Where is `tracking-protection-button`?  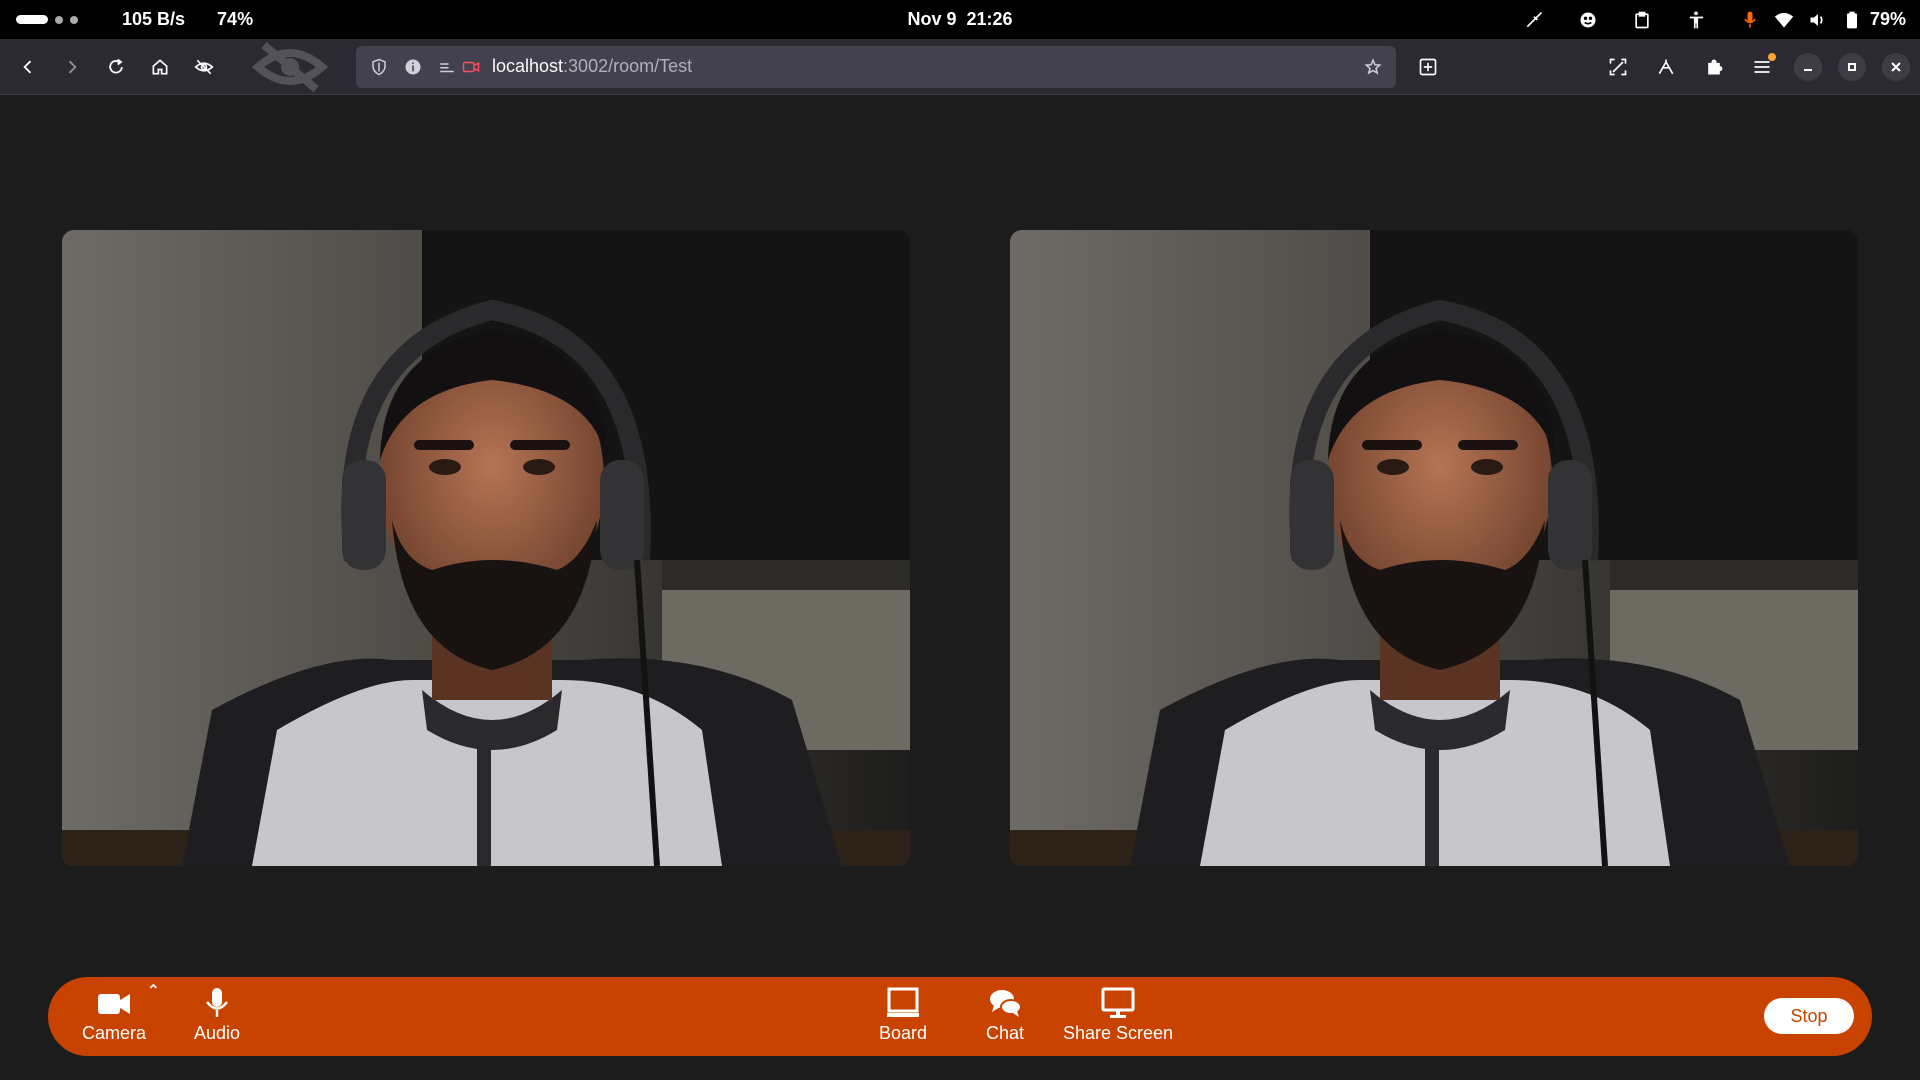 tracking-protection-button is located at coordinates (204, 67).